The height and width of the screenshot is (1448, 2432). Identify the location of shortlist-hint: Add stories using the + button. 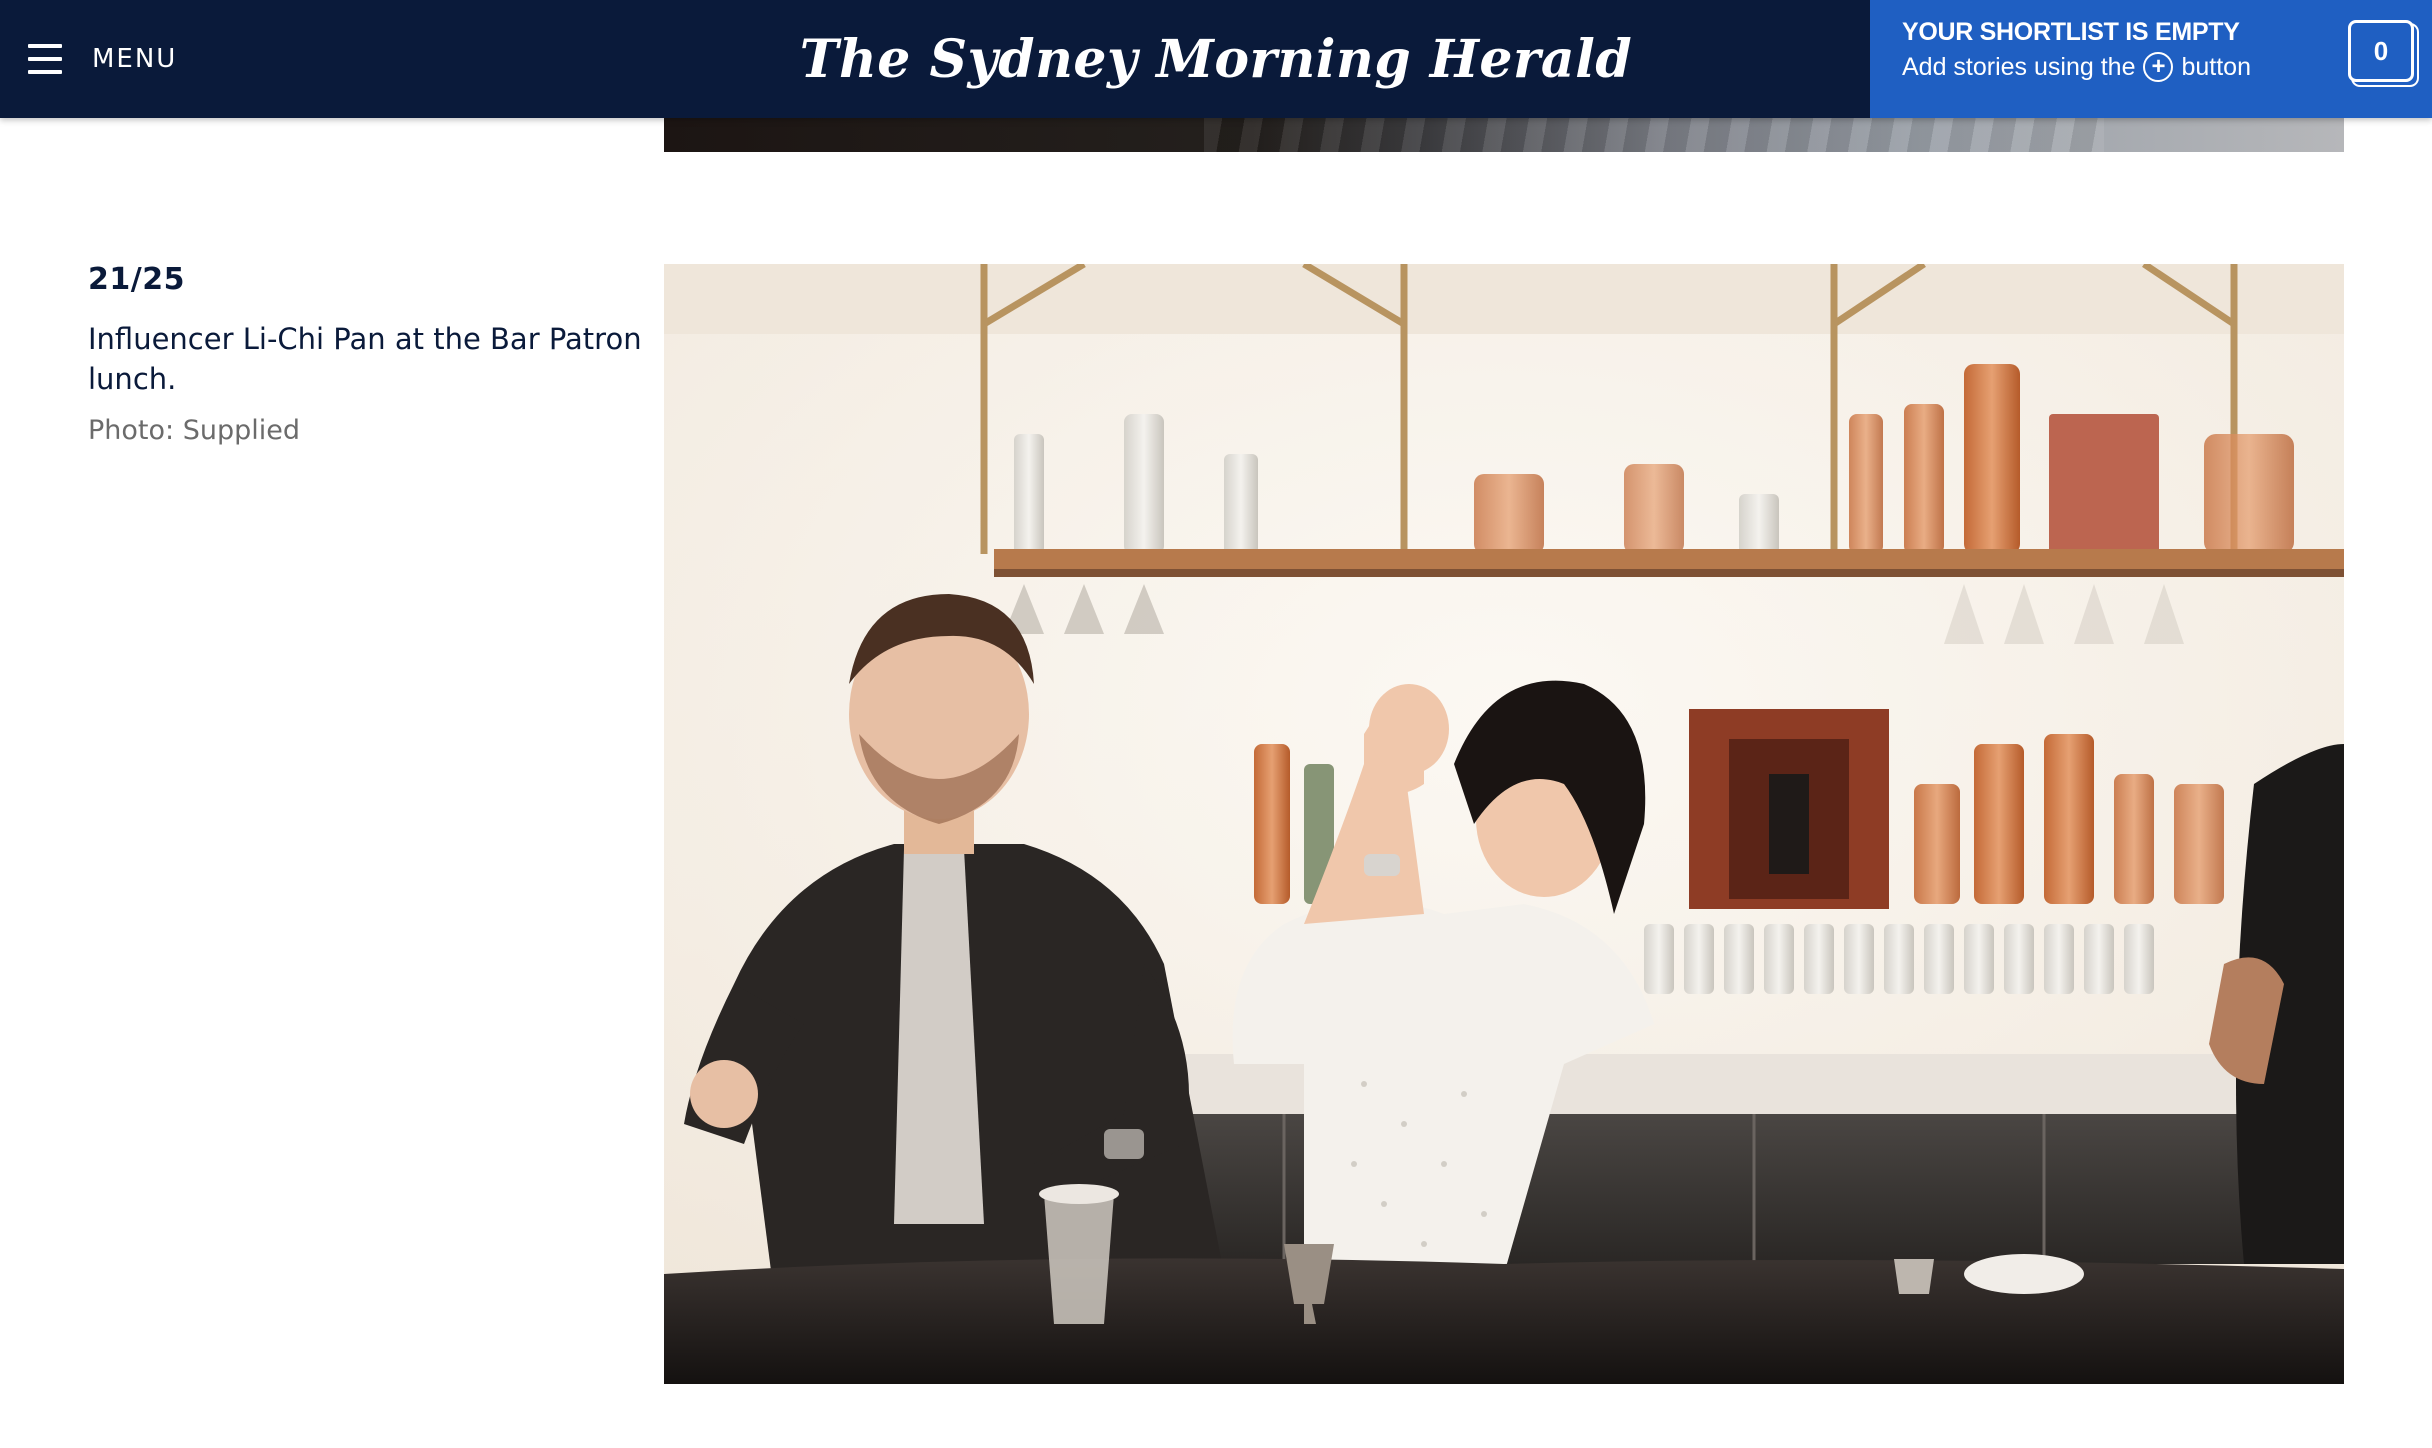
(2076, 67).